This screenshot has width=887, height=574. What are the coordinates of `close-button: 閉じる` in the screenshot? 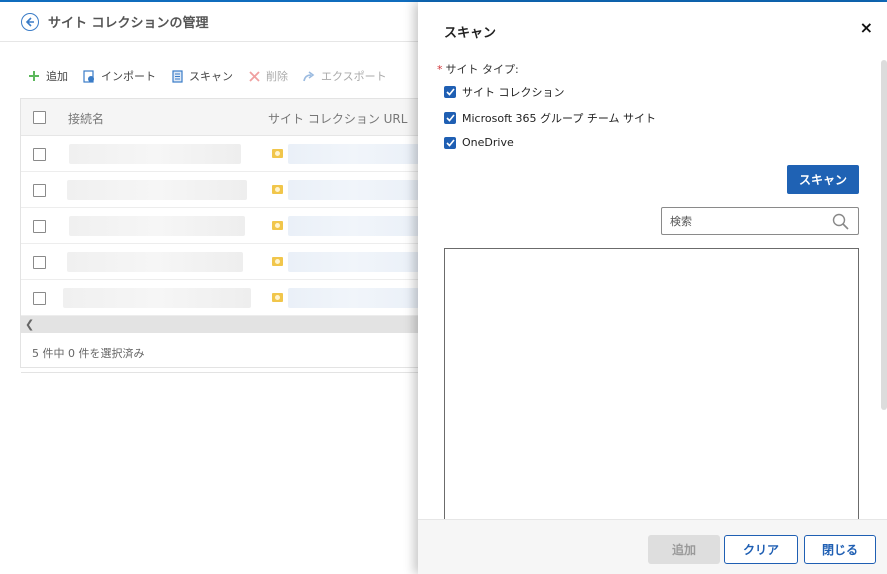 It's located at (840, 549).